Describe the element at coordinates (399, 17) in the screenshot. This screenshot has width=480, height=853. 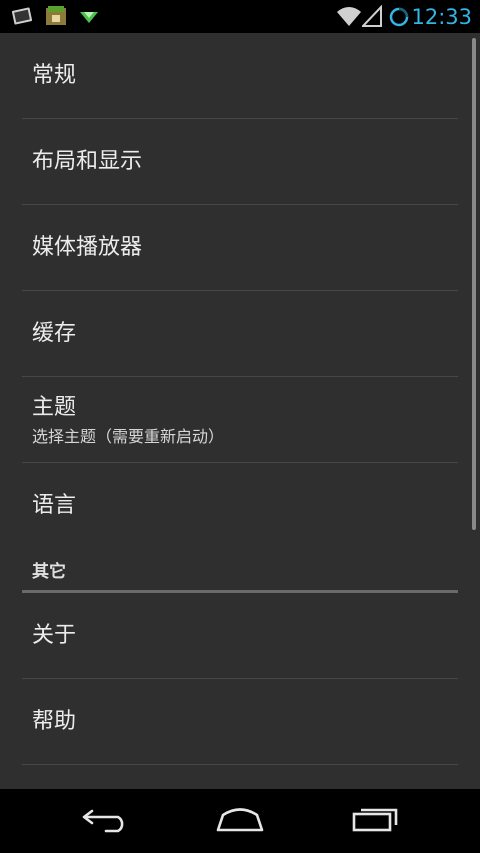
I see `sync-progress-icon` at that location.